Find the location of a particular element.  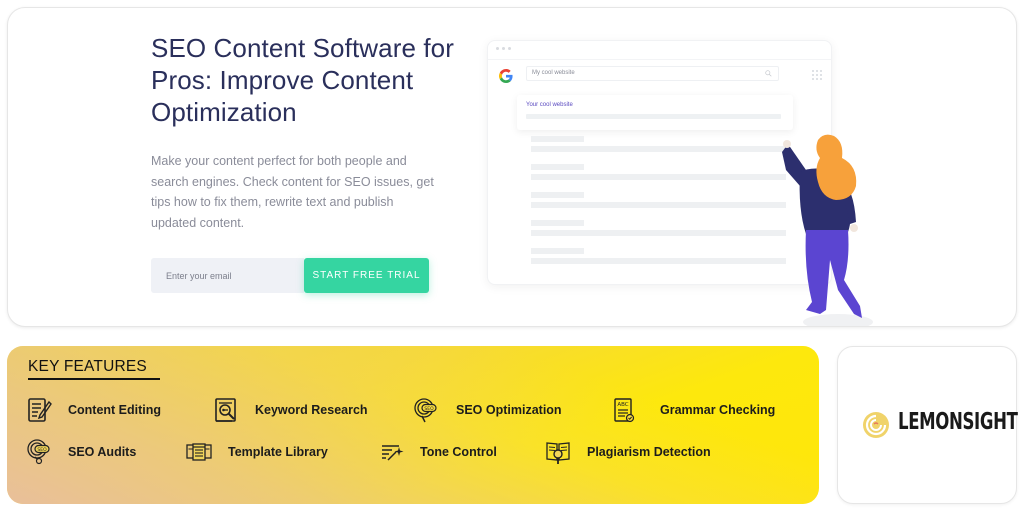

signup-form: START FREE TRIAL is located at coordinates (290, 275).